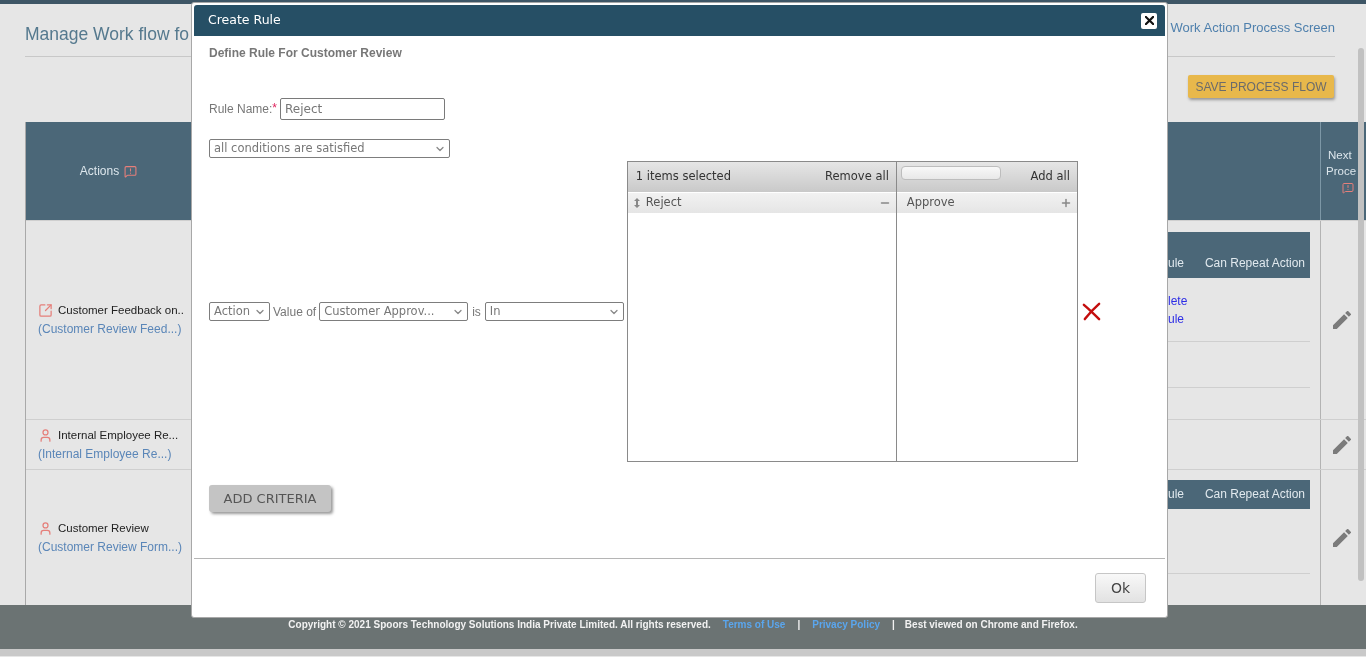  Describe the element at coordinates (499, 625) in the screenshot. I see `footer-text: Copyright © 2021 Spoors Technology Solutions India Private Limited. All rights reserved.` at that location.